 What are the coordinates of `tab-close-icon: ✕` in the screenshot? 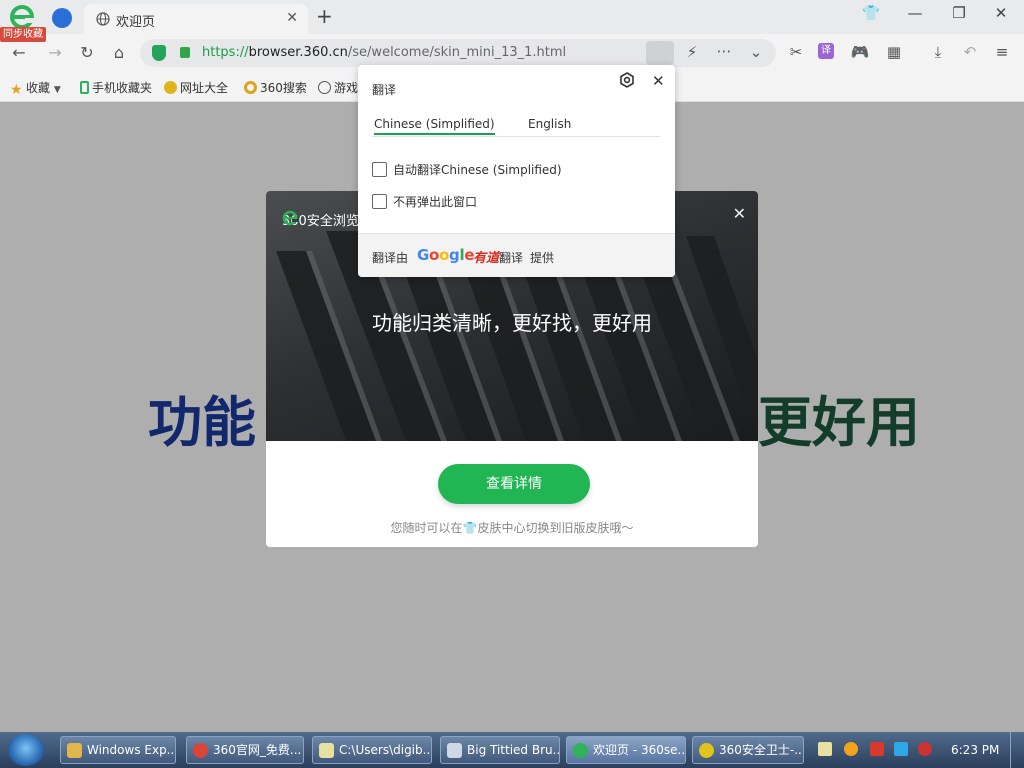 It's located at (292, 18).